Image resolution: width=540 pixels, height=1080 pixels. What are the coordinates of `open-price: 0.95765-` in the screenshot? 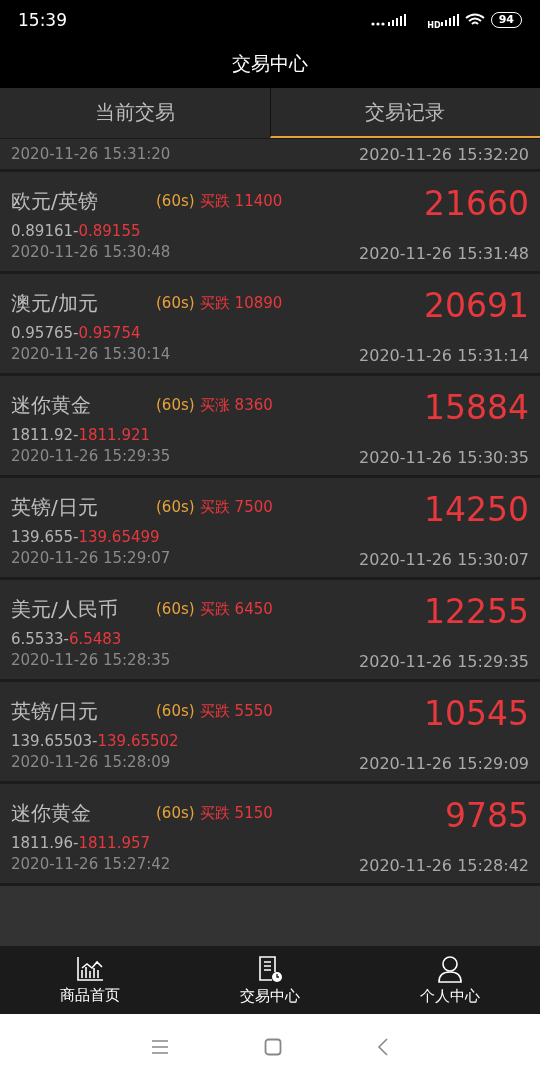 It's located at (45, 333).